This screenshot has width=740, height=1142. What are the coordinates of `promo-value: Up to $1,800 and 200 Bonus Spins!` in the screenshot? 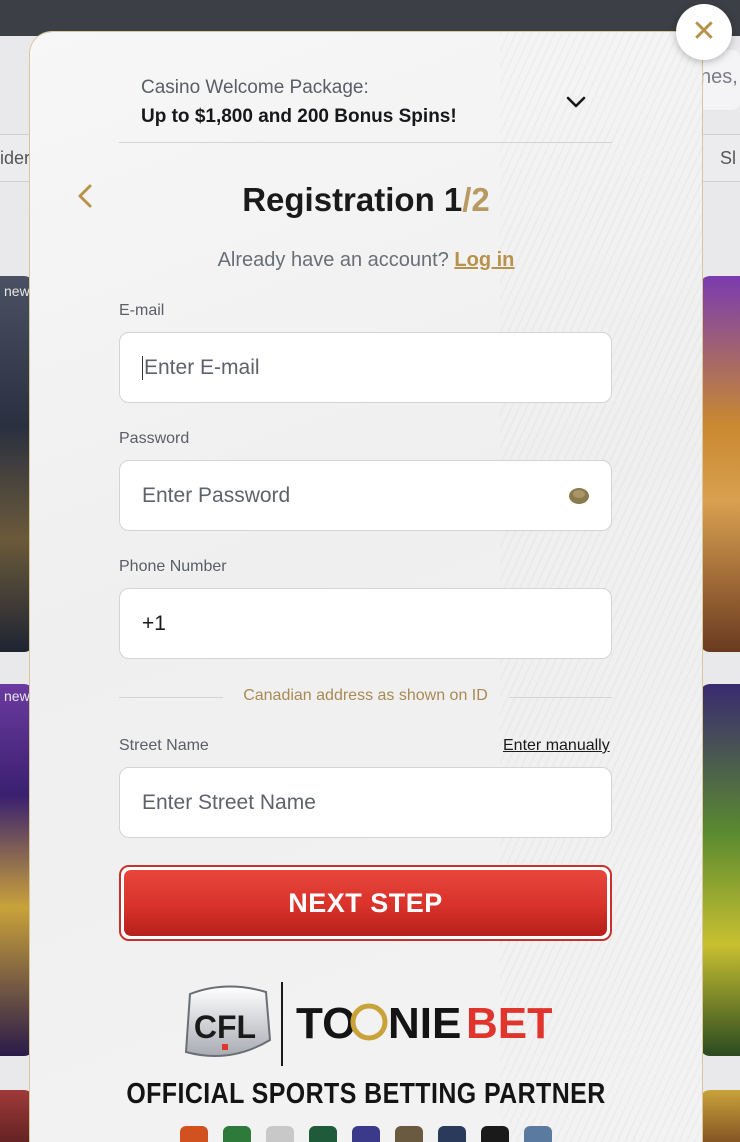 It's located at (299, 116).